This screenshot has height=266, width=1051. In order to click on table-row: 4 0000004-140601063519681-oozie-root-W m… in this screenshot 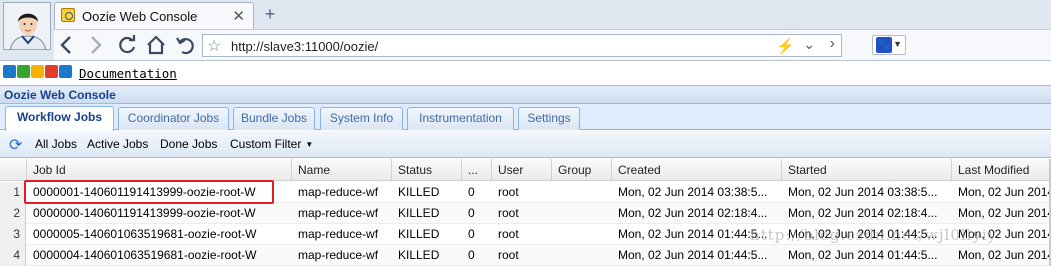, I will do `click(525, 255)`.